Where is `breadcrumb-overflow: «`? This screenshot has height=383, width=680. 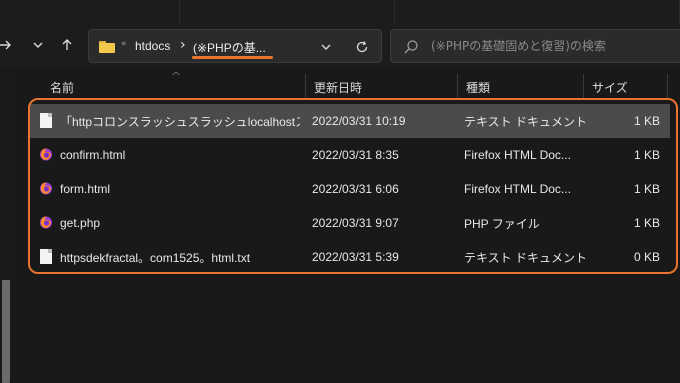
breadcrumb-overflow: « is located at coordinates (124, 44).